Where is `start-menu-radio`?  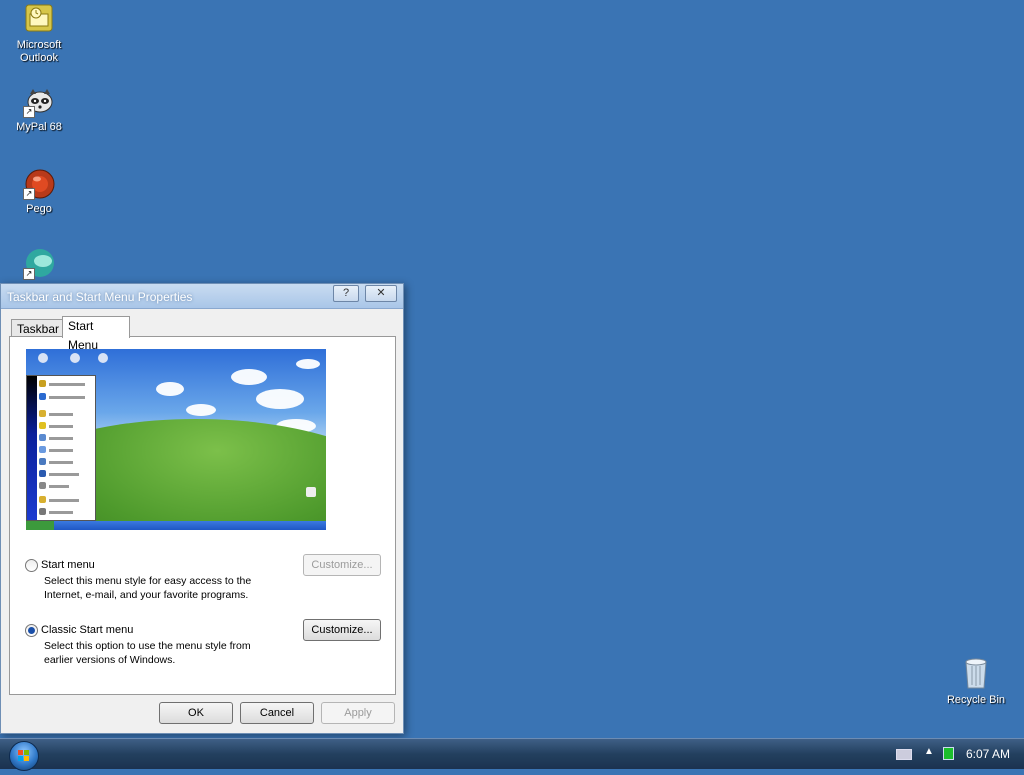
start-menu-radio is located at coordinates (31, 565).